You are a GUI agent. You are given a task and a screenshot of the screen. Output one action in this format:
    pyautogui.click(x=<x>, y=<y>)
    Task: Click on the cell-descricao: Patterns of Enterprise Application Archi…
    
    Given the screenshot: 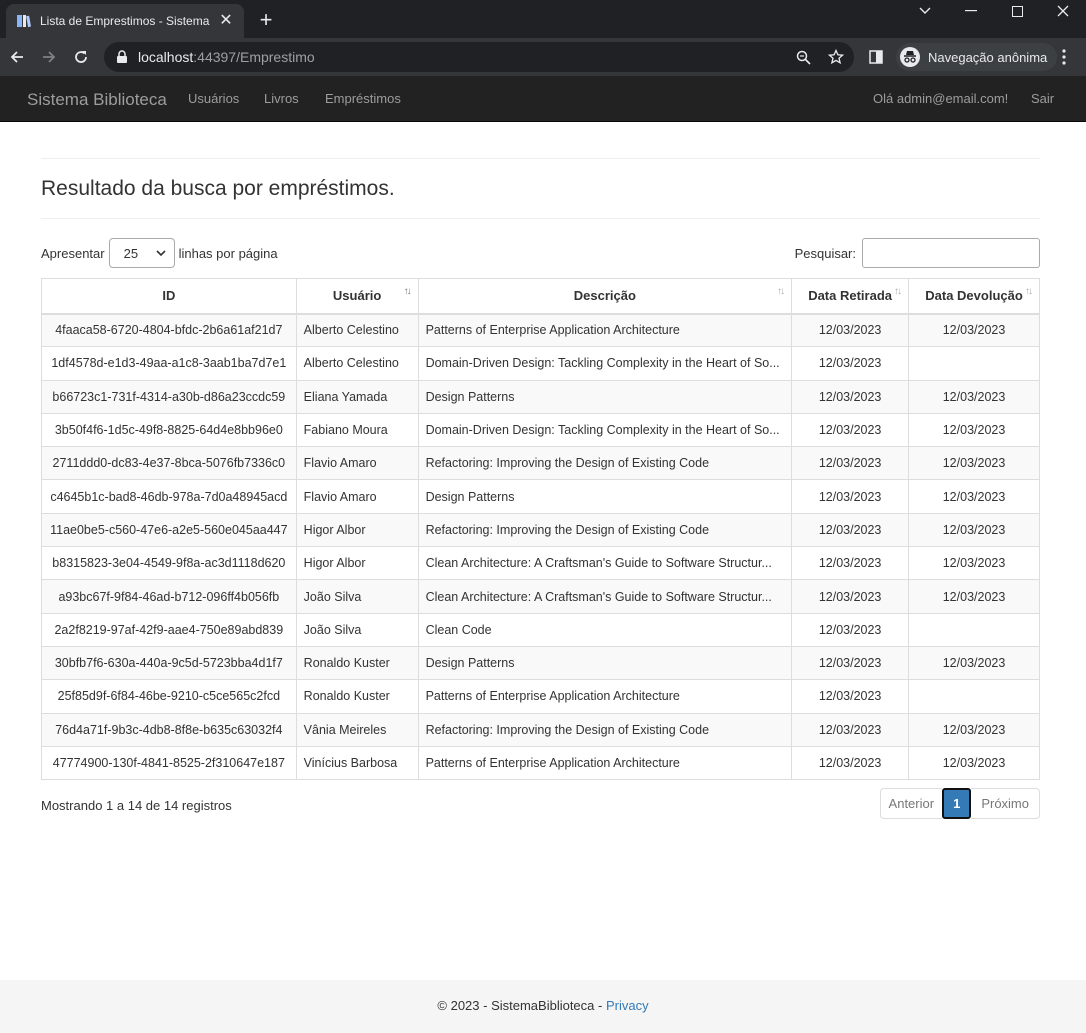 What is the action you would take?
    pyautogui.click(x=605, y=763)
    